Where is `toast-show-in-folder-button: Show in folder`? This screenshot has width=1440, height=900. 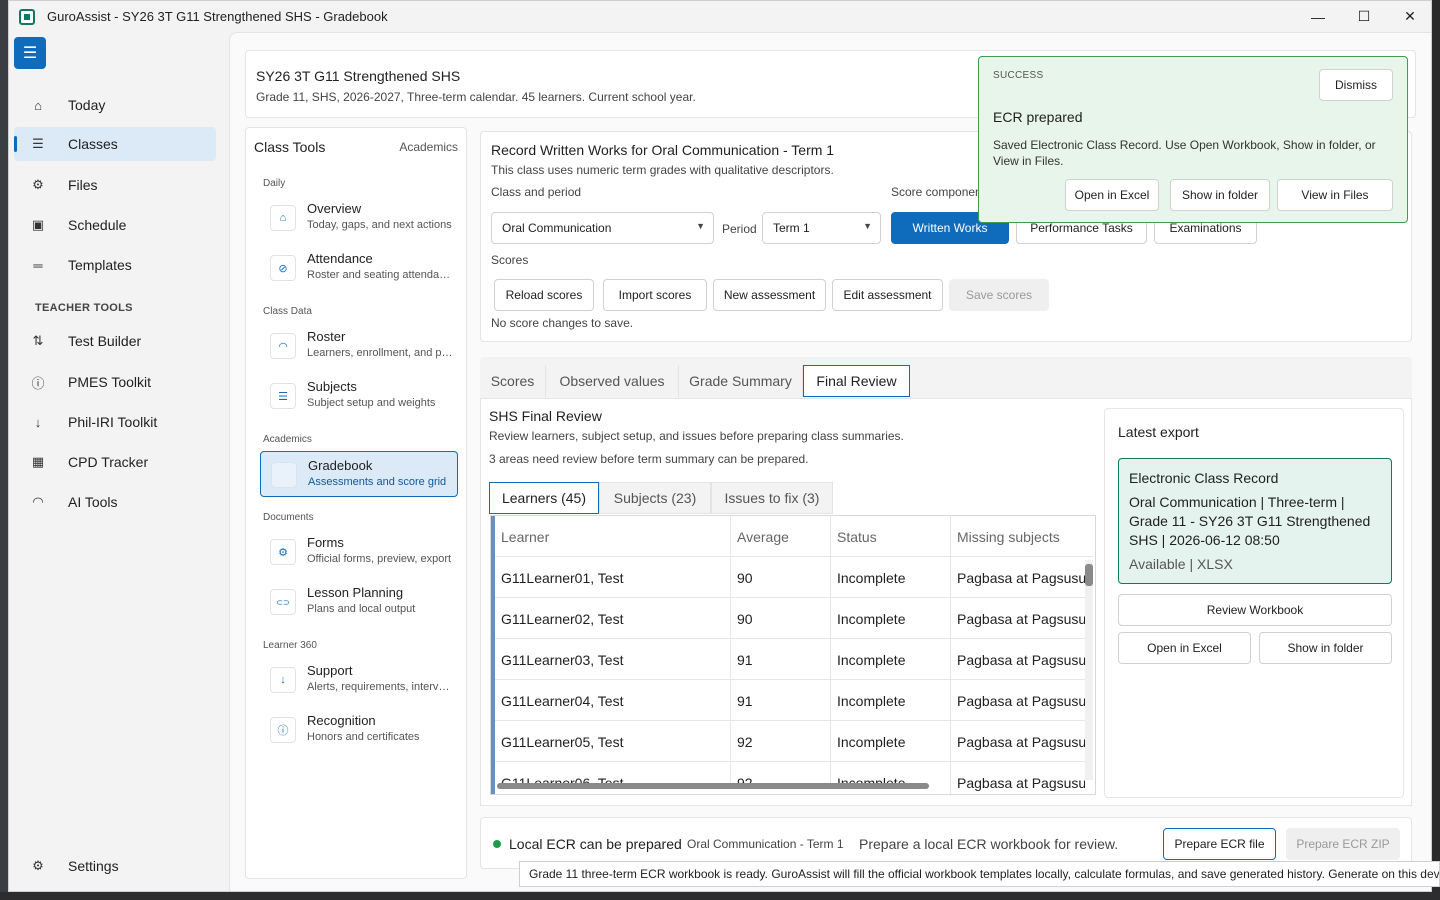
toast-show-in-folder-button: Show in folder is located at coordinates (1220, 195).